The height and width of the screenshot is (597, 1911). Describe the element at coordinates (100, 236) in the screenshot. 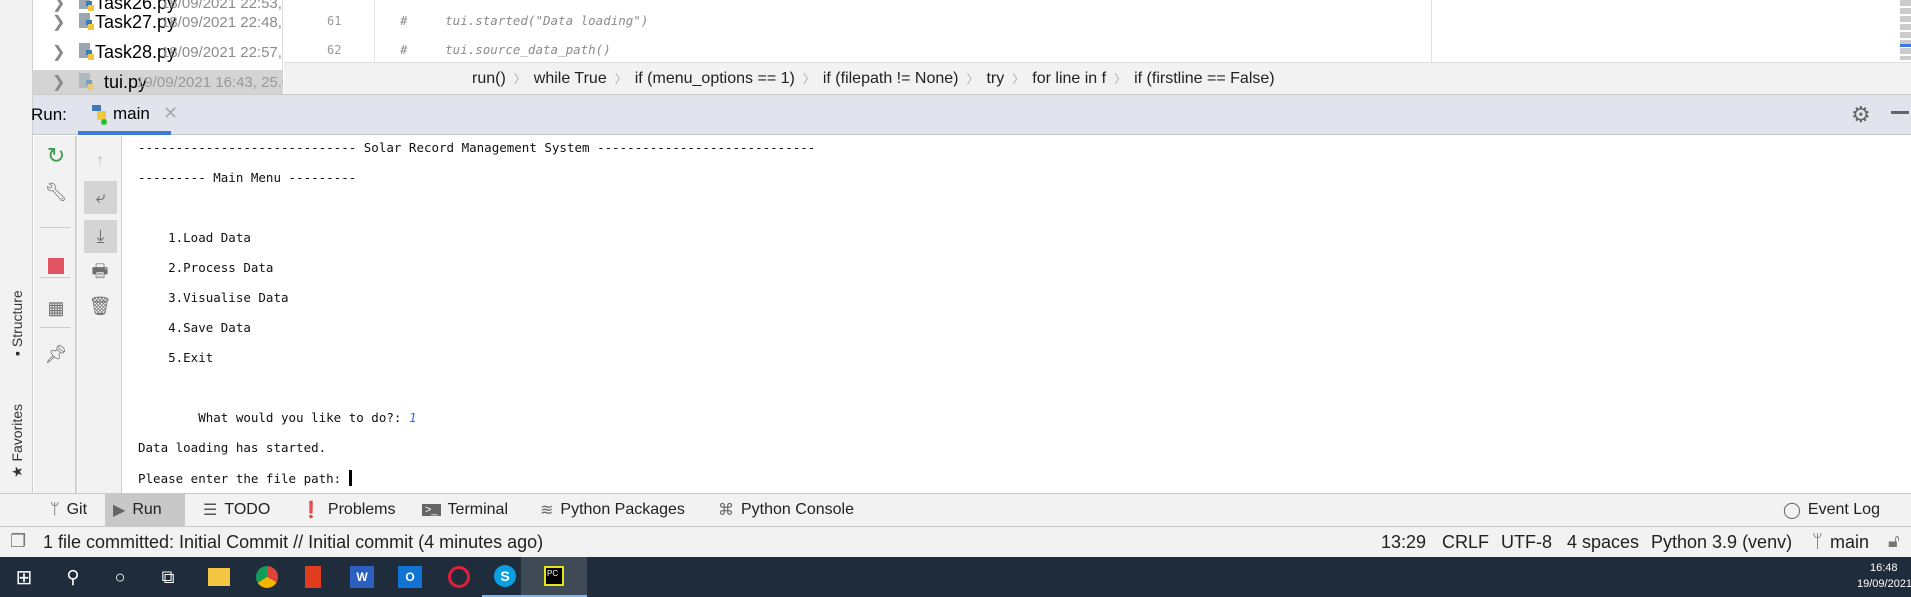

I see `scroll-to-end-icon: ⤓` at that location.